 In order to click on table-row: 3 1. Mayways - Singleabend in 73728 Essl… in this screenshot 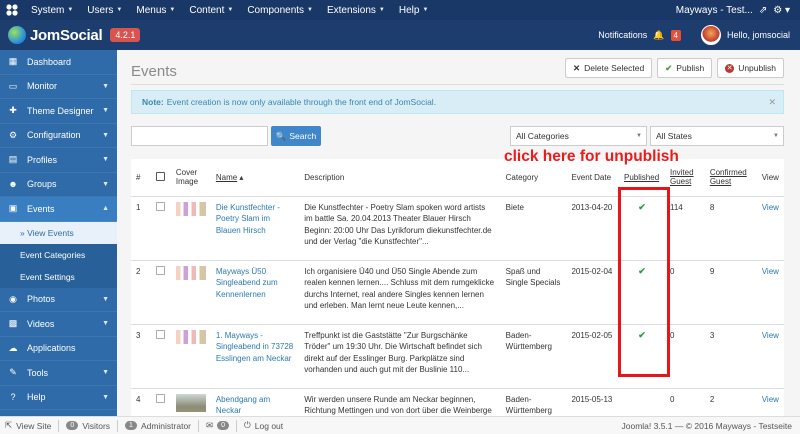, I will do `click(457, 356)`.